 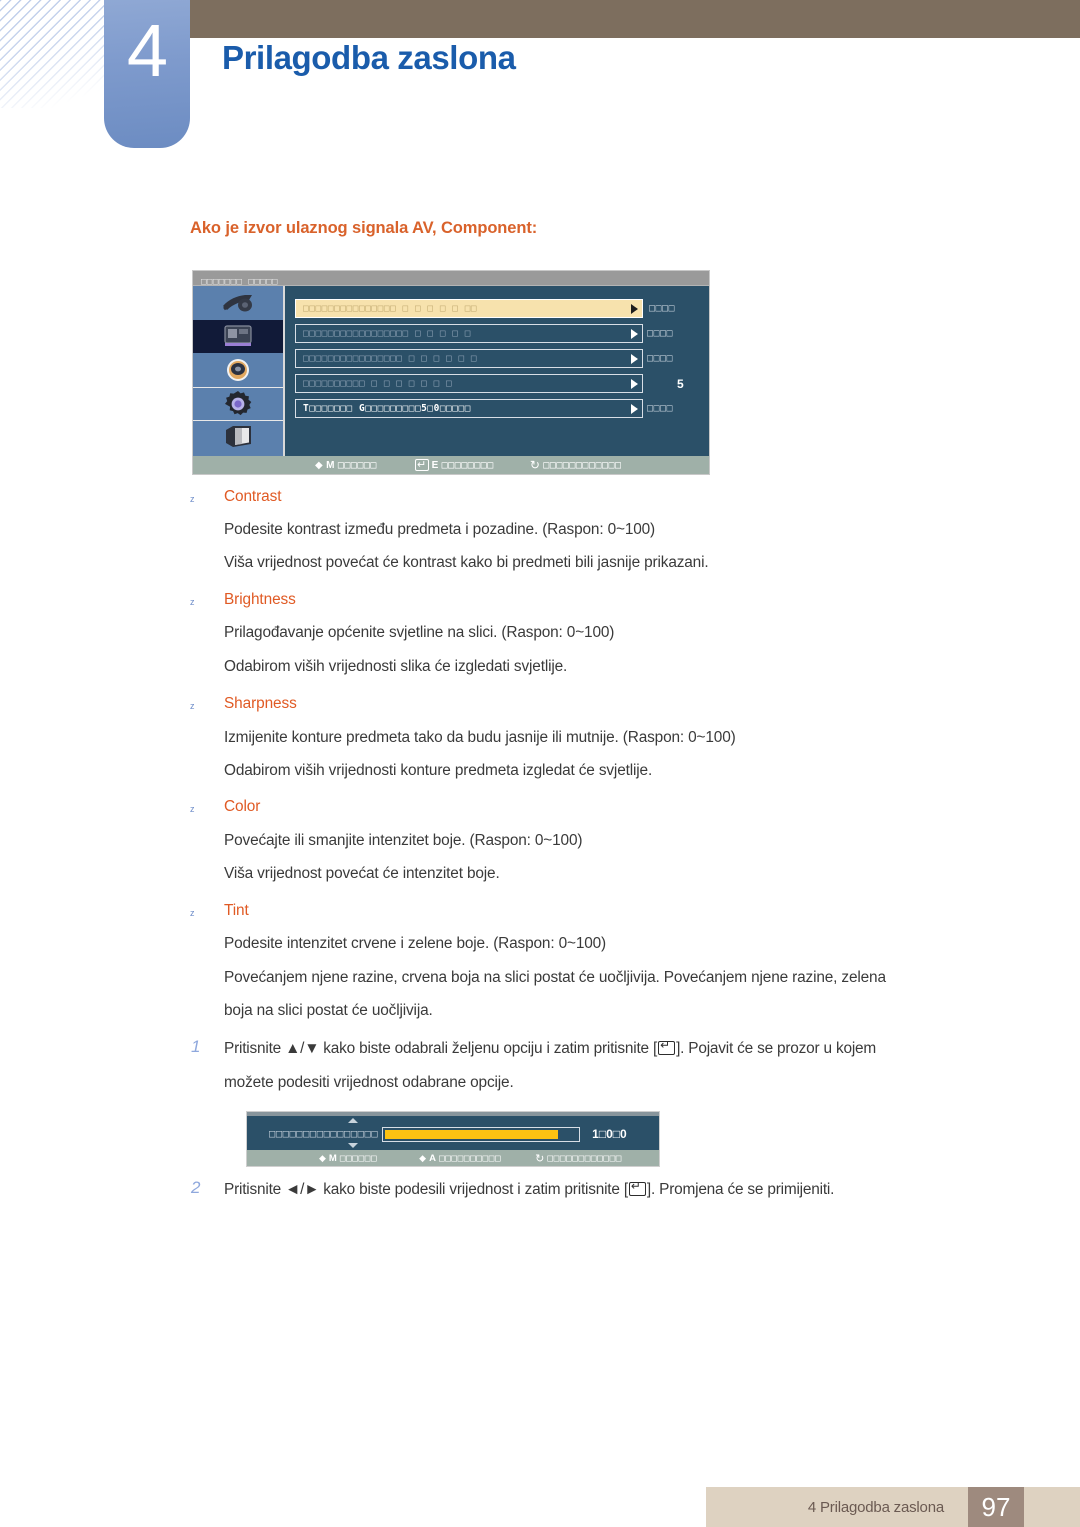 What do you see at coordinates (609, 1134) in the screenshot?
I see `osd-slider-value: 1□0□0` at bounding box center [609, 1134].